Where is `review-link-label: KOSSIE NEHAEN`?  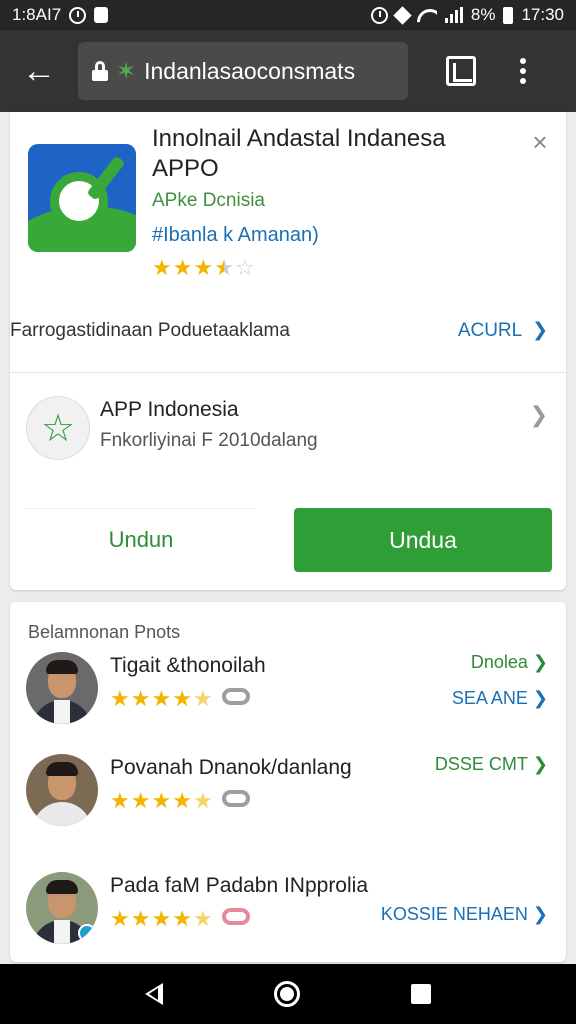
review-link-label: KOSSIE NEHAEN is located at coordinates (454, 914).